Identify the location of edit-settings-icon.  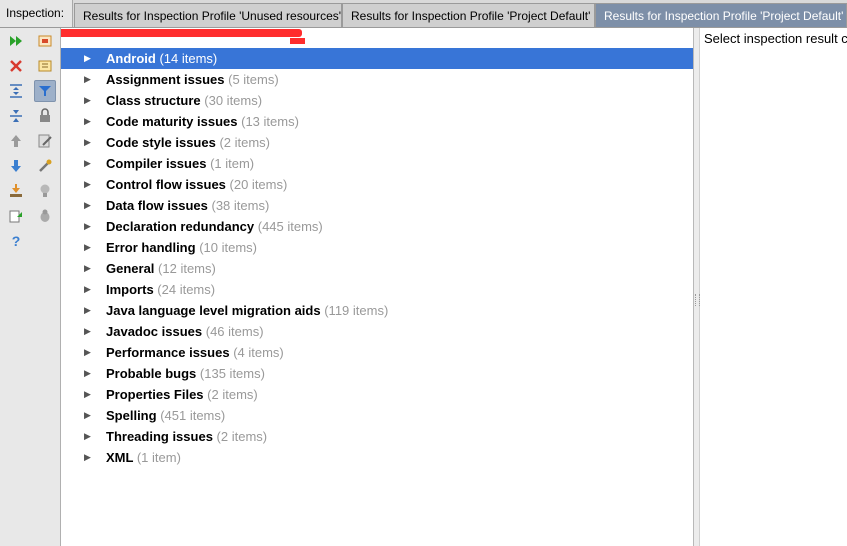
(16, 216).